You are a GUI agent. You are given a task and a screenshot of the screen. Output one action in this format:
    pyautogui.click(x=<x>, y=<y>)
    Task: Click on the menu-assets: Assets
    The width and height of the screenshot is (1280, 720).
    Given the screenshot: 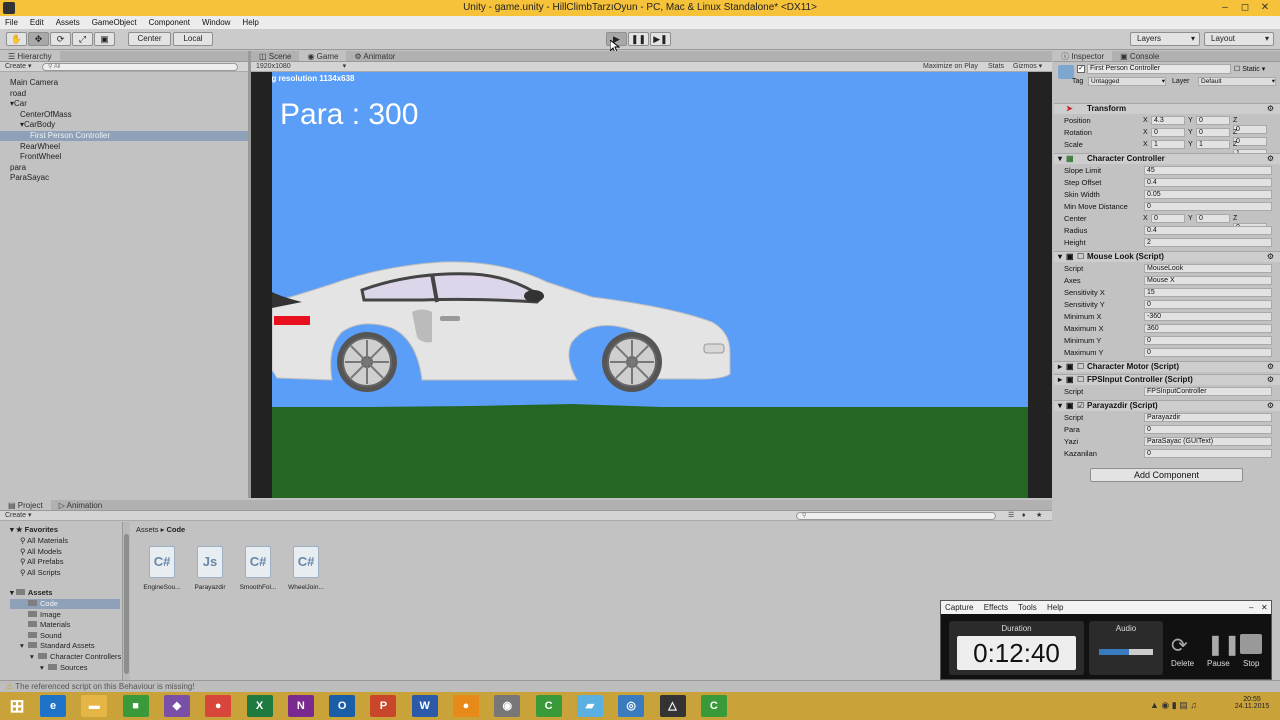 What is the action you would take?
    pyautogui.click(x=68, y=22)
    